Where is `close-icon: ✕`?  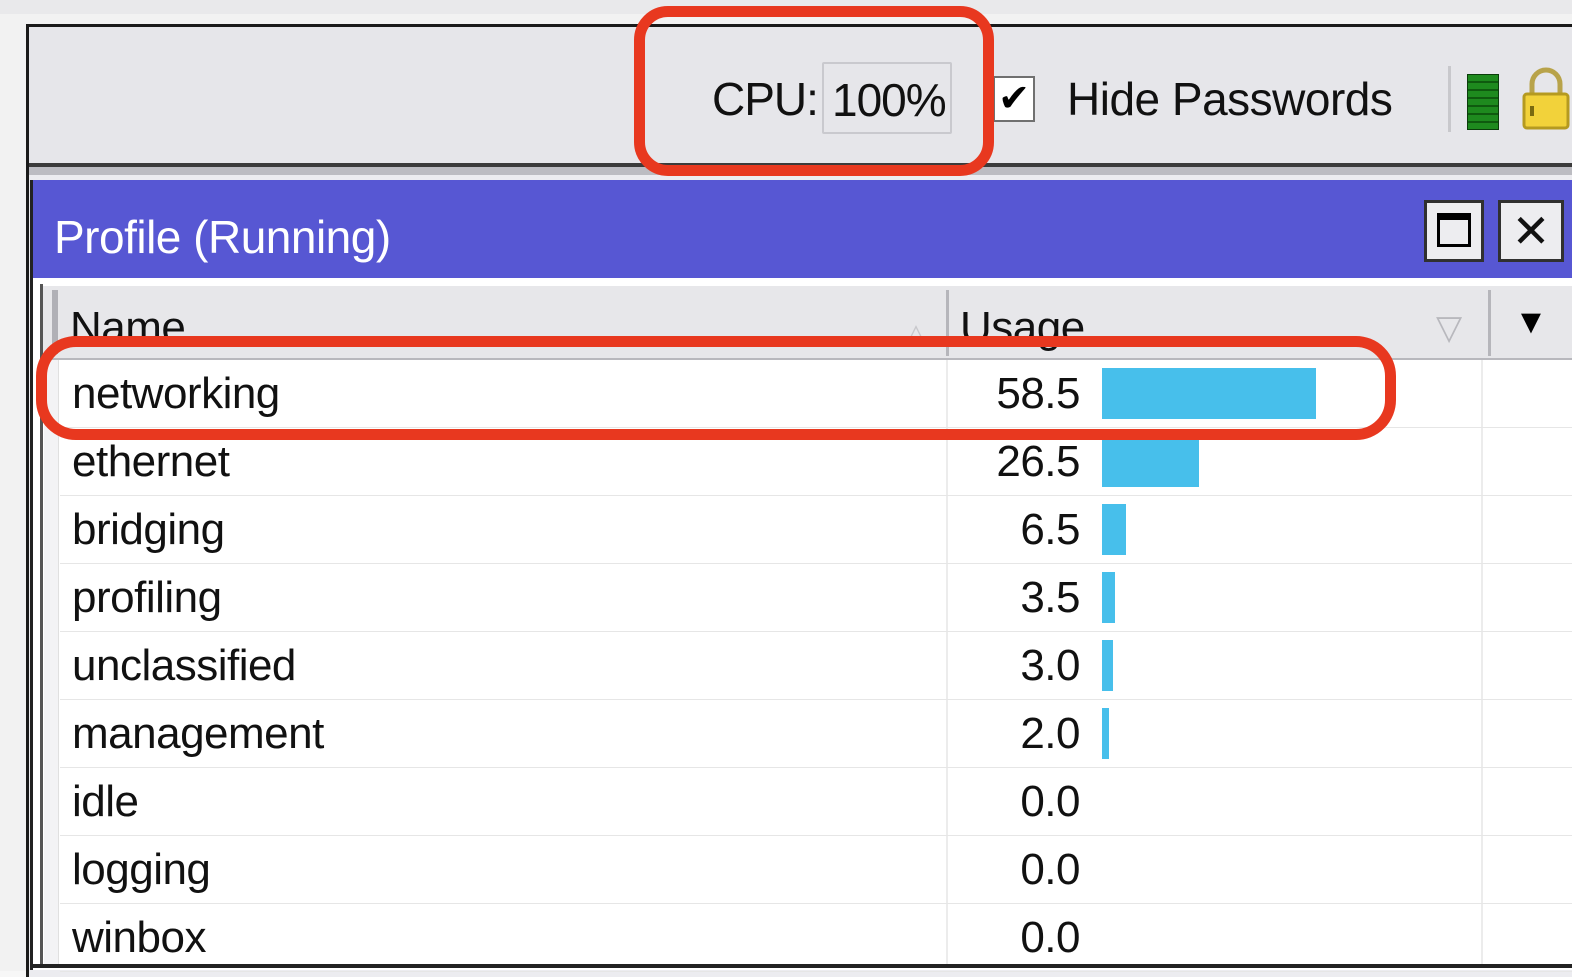
close-icon: ✕ is located at coordinates (1531, 231).